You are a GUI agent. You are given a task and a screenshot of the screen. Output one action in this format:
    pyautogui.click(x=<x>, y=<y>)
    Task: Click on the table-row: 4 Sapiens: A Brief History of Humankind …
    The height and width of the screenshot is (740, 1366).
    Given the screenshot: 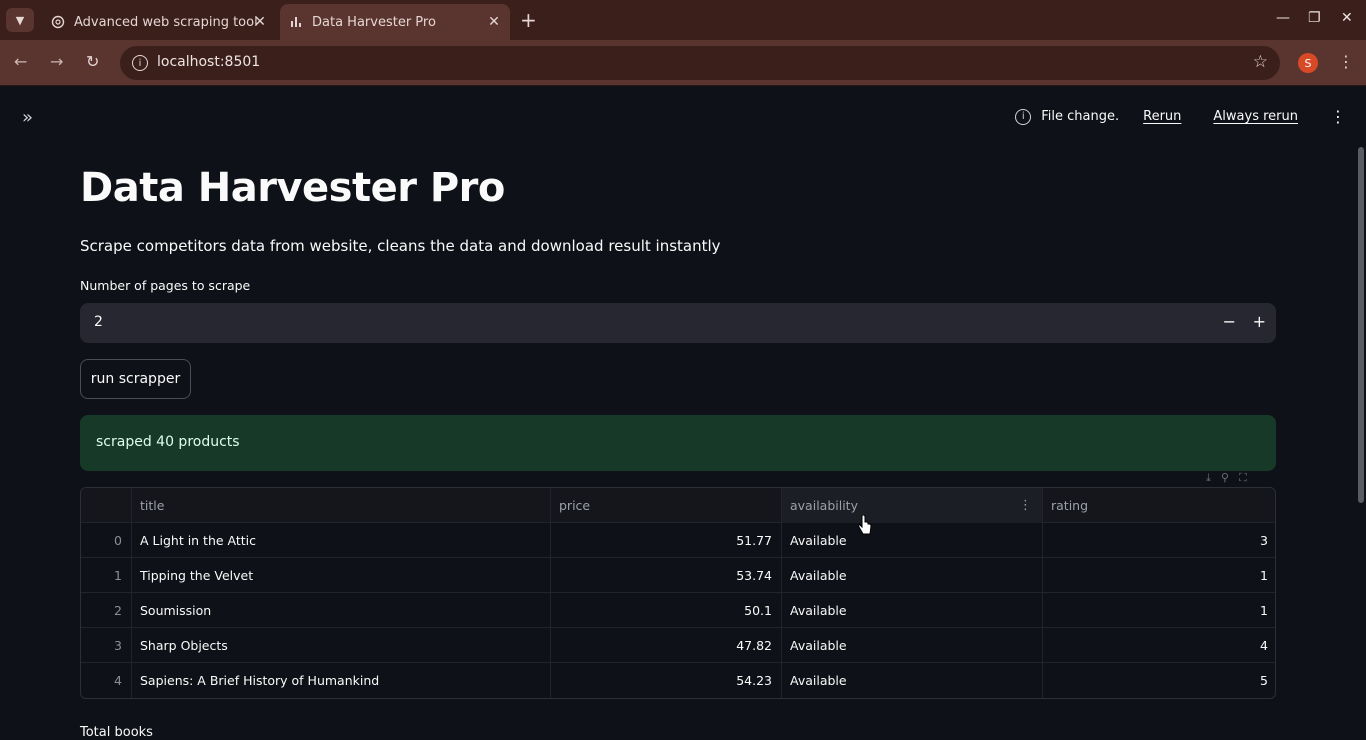 What is the action you would take?
    pyautogui.click(x=678, y=680)
    